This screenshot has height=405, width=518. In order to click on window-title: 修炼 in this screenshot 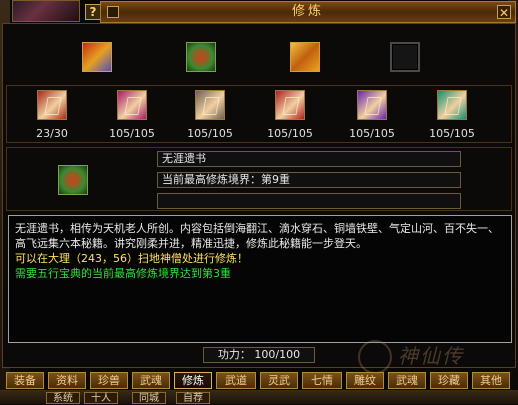, I will do `click(307, 11)`.